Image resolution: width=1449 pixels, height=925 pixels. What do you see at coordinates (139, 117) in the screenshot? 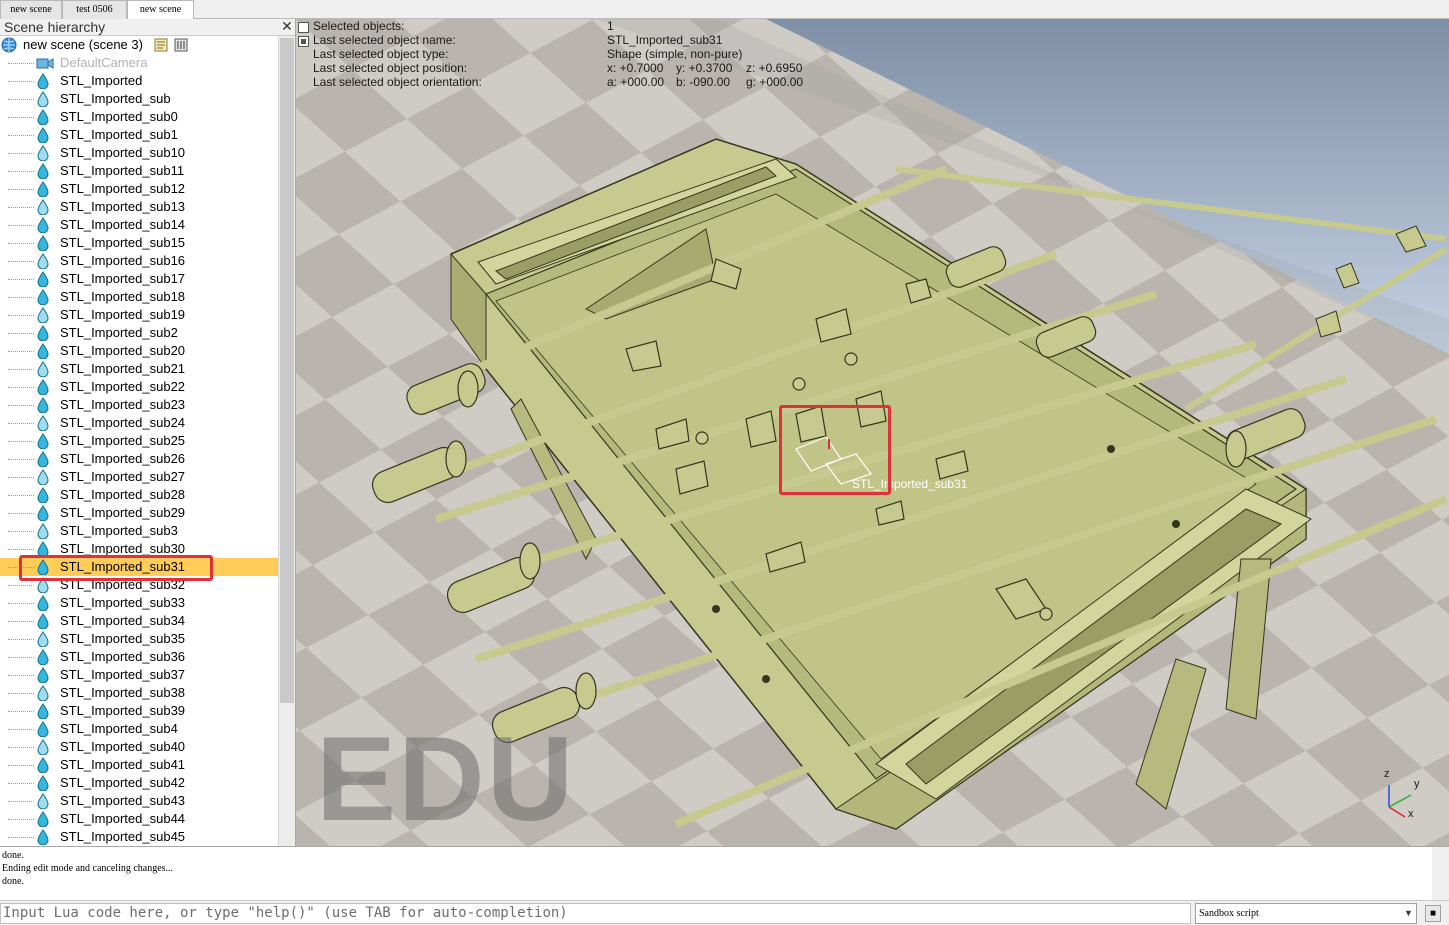
I see `tree-item-row: STL_Imported_sub0` at bounding box center [139, 117].